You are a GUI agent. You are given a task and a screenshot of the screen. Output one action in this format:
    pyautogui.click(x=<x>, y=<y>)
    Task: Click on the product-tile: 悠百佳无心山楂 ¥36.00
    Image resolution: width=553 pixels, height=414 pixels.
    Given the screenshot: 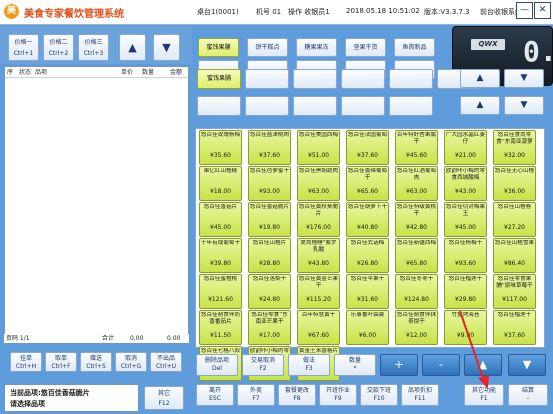 What is the action you would take?
    pyautogui.click(x=514, y=183)
    